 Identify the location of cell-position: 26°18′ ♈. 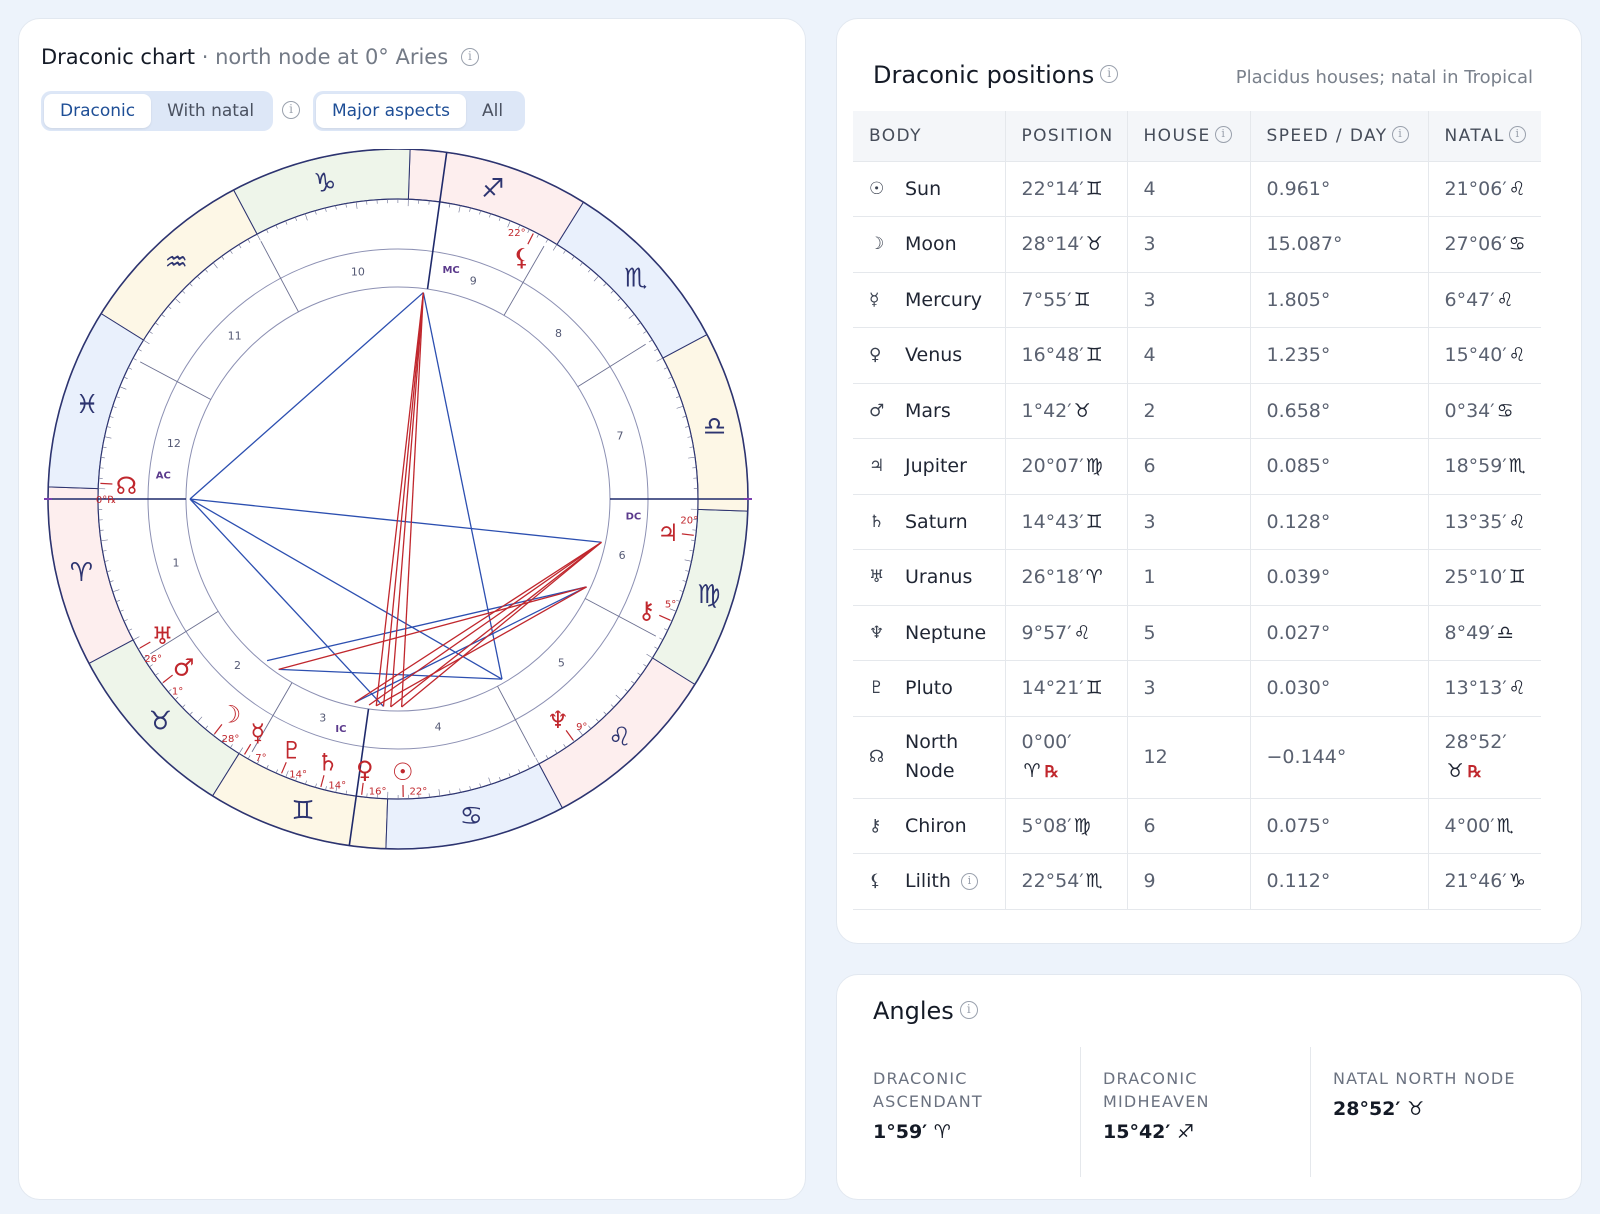
(1066, 577).